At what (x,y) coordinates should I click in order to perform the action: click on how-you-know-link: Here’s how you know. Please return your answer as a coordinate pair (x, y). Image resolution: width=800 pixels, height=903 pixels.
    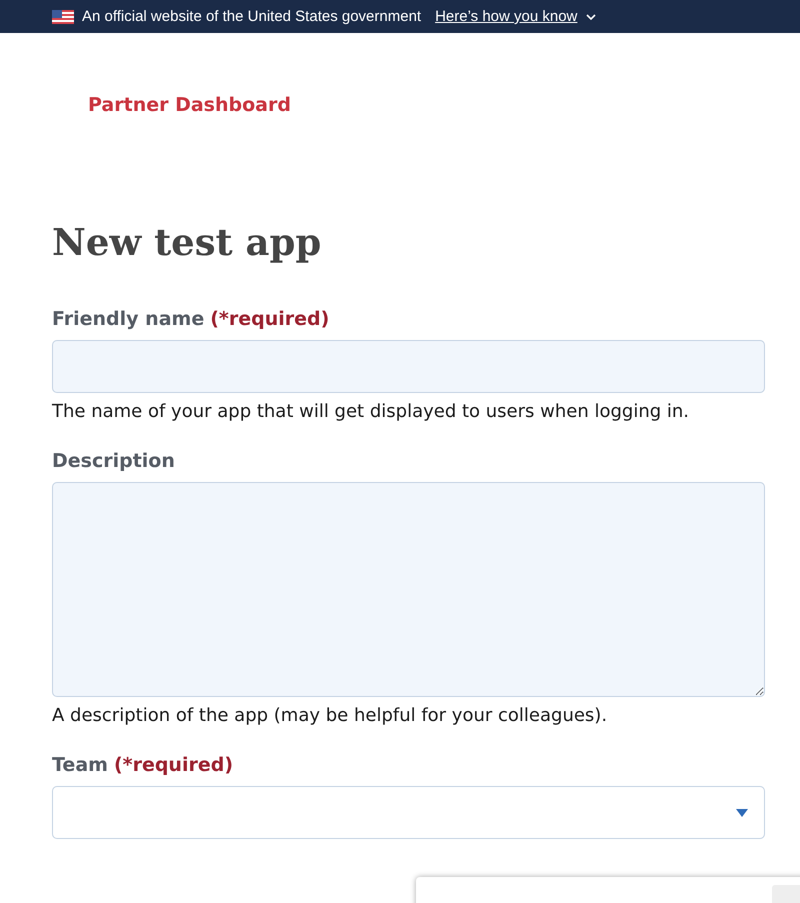
    Looking at the image, I should click on (506, 16).